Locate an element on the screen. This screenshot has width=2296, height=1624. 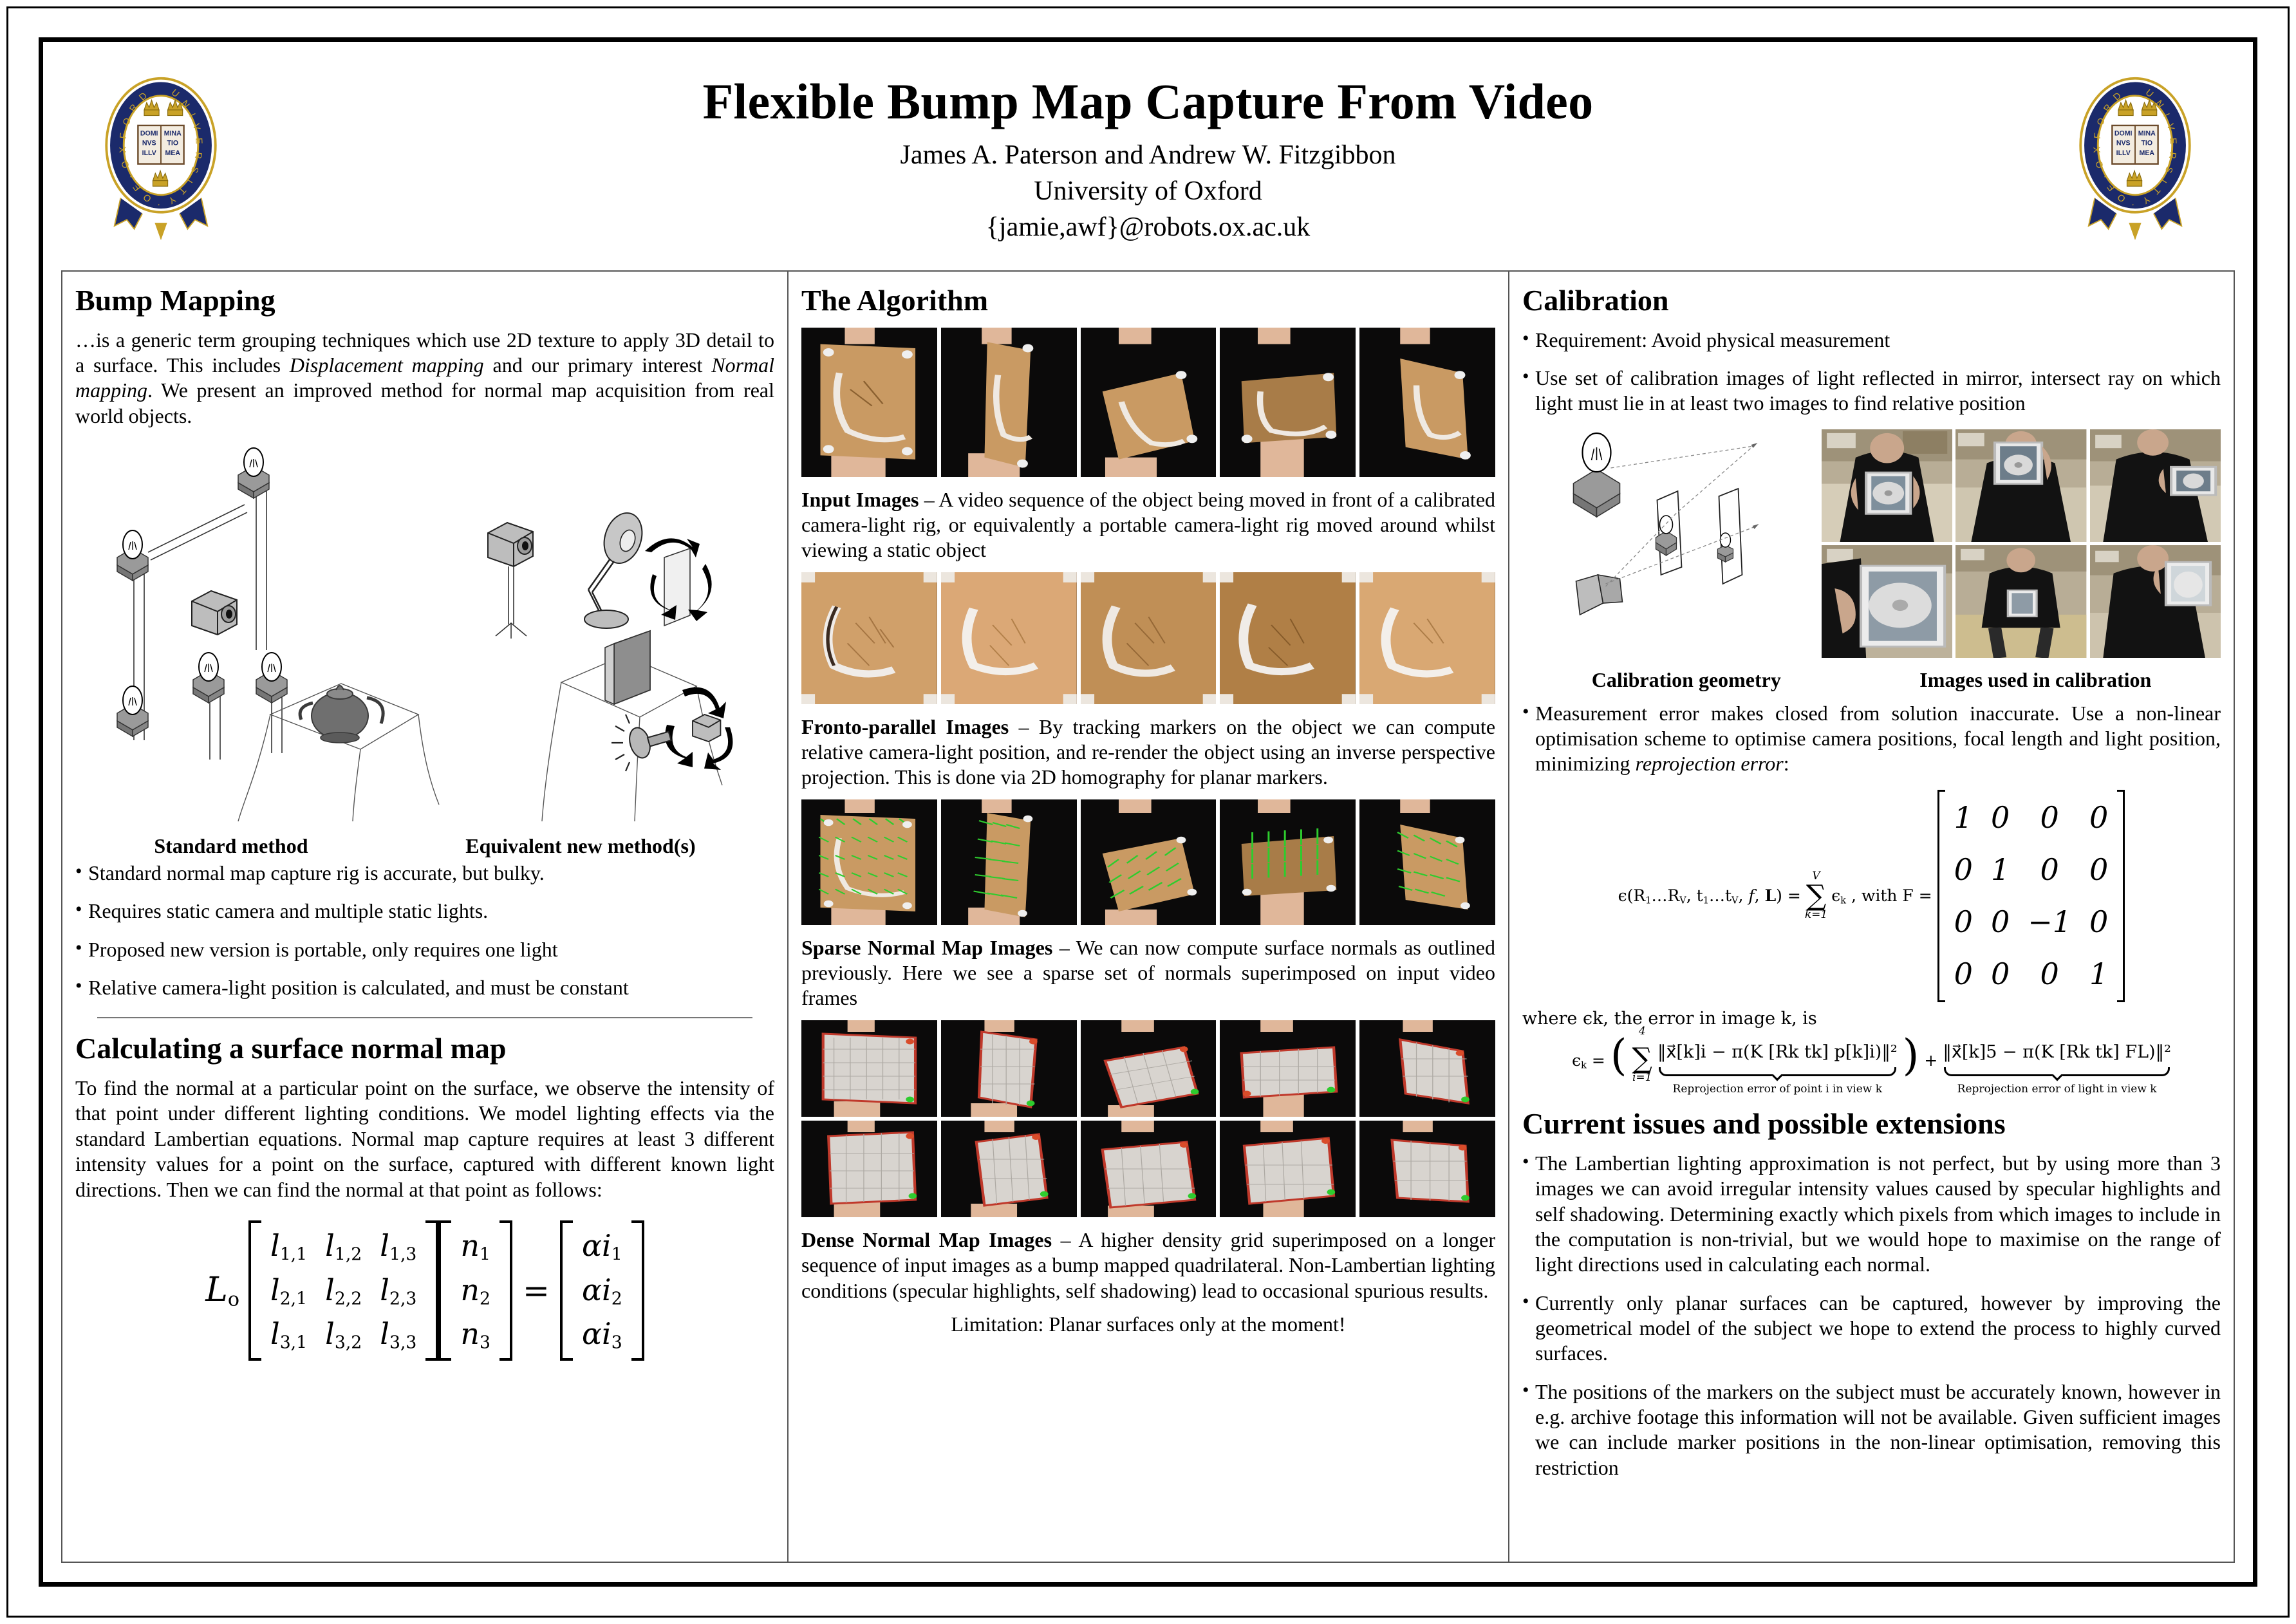
equation-where-line: where ϵk, the error in image k, is is located at coordinates (1669, 1018).